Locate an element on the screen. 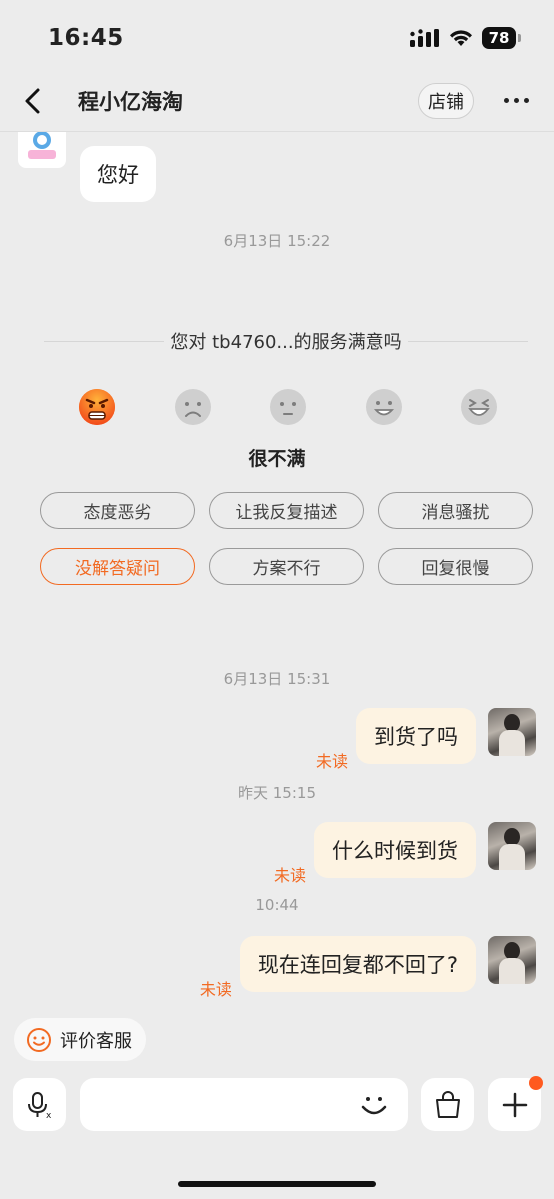 The width and height of the screenshot is (554, 1199). message-timestamp: 昨天 15:15 is located at coordinates (277, 793).